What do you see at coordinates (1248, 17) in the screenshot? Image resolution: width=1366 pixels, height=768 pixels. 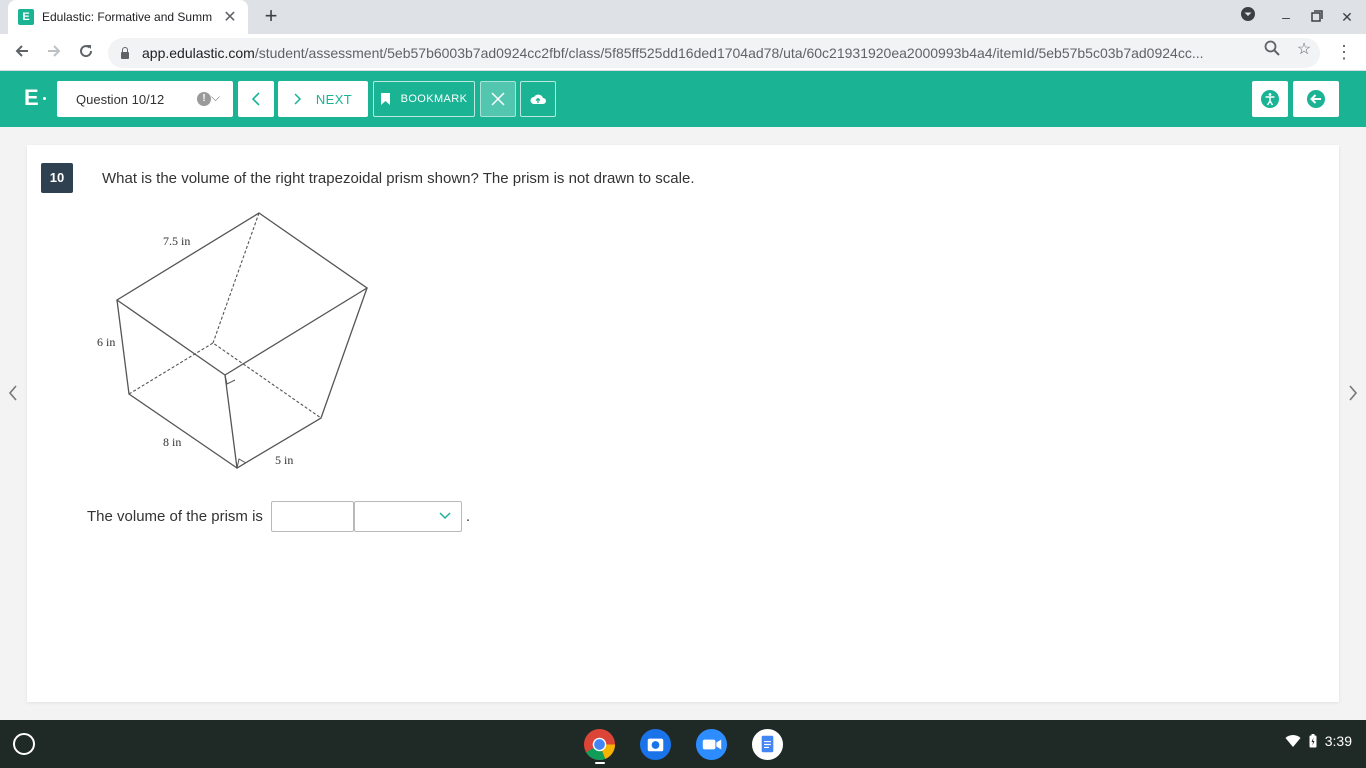 I see `tab-search-icon` at bounding box center [1248, 17].